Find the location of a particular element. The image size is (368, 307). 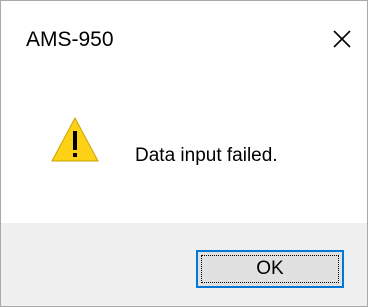

warning-icon is located at coordinates (75, 139).